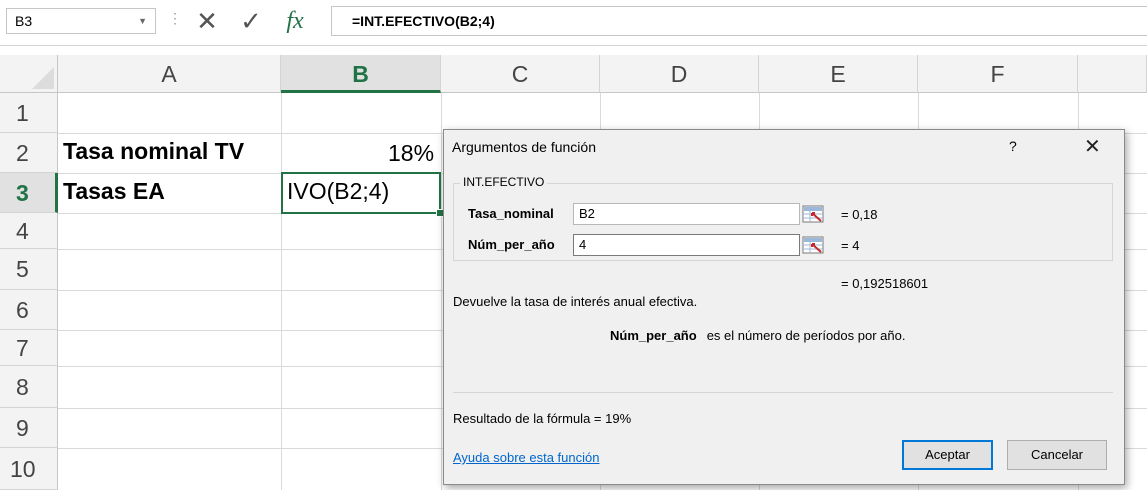  Describe the element at coordinates (81, 21) in the screenshot. I see `name-box: B3 ▼` at that location.